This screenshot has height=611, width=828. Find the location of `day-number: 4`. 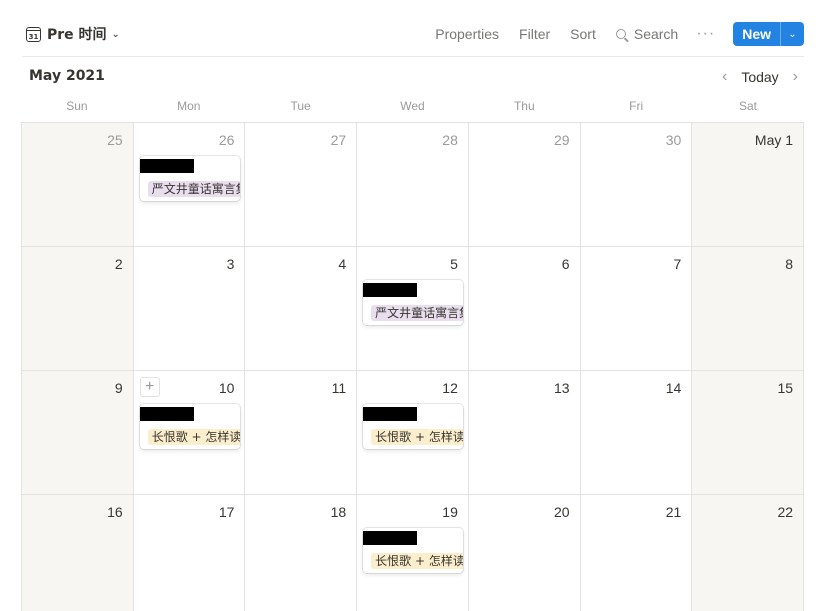

day-number: 4 is located at coordinates (342, 264).